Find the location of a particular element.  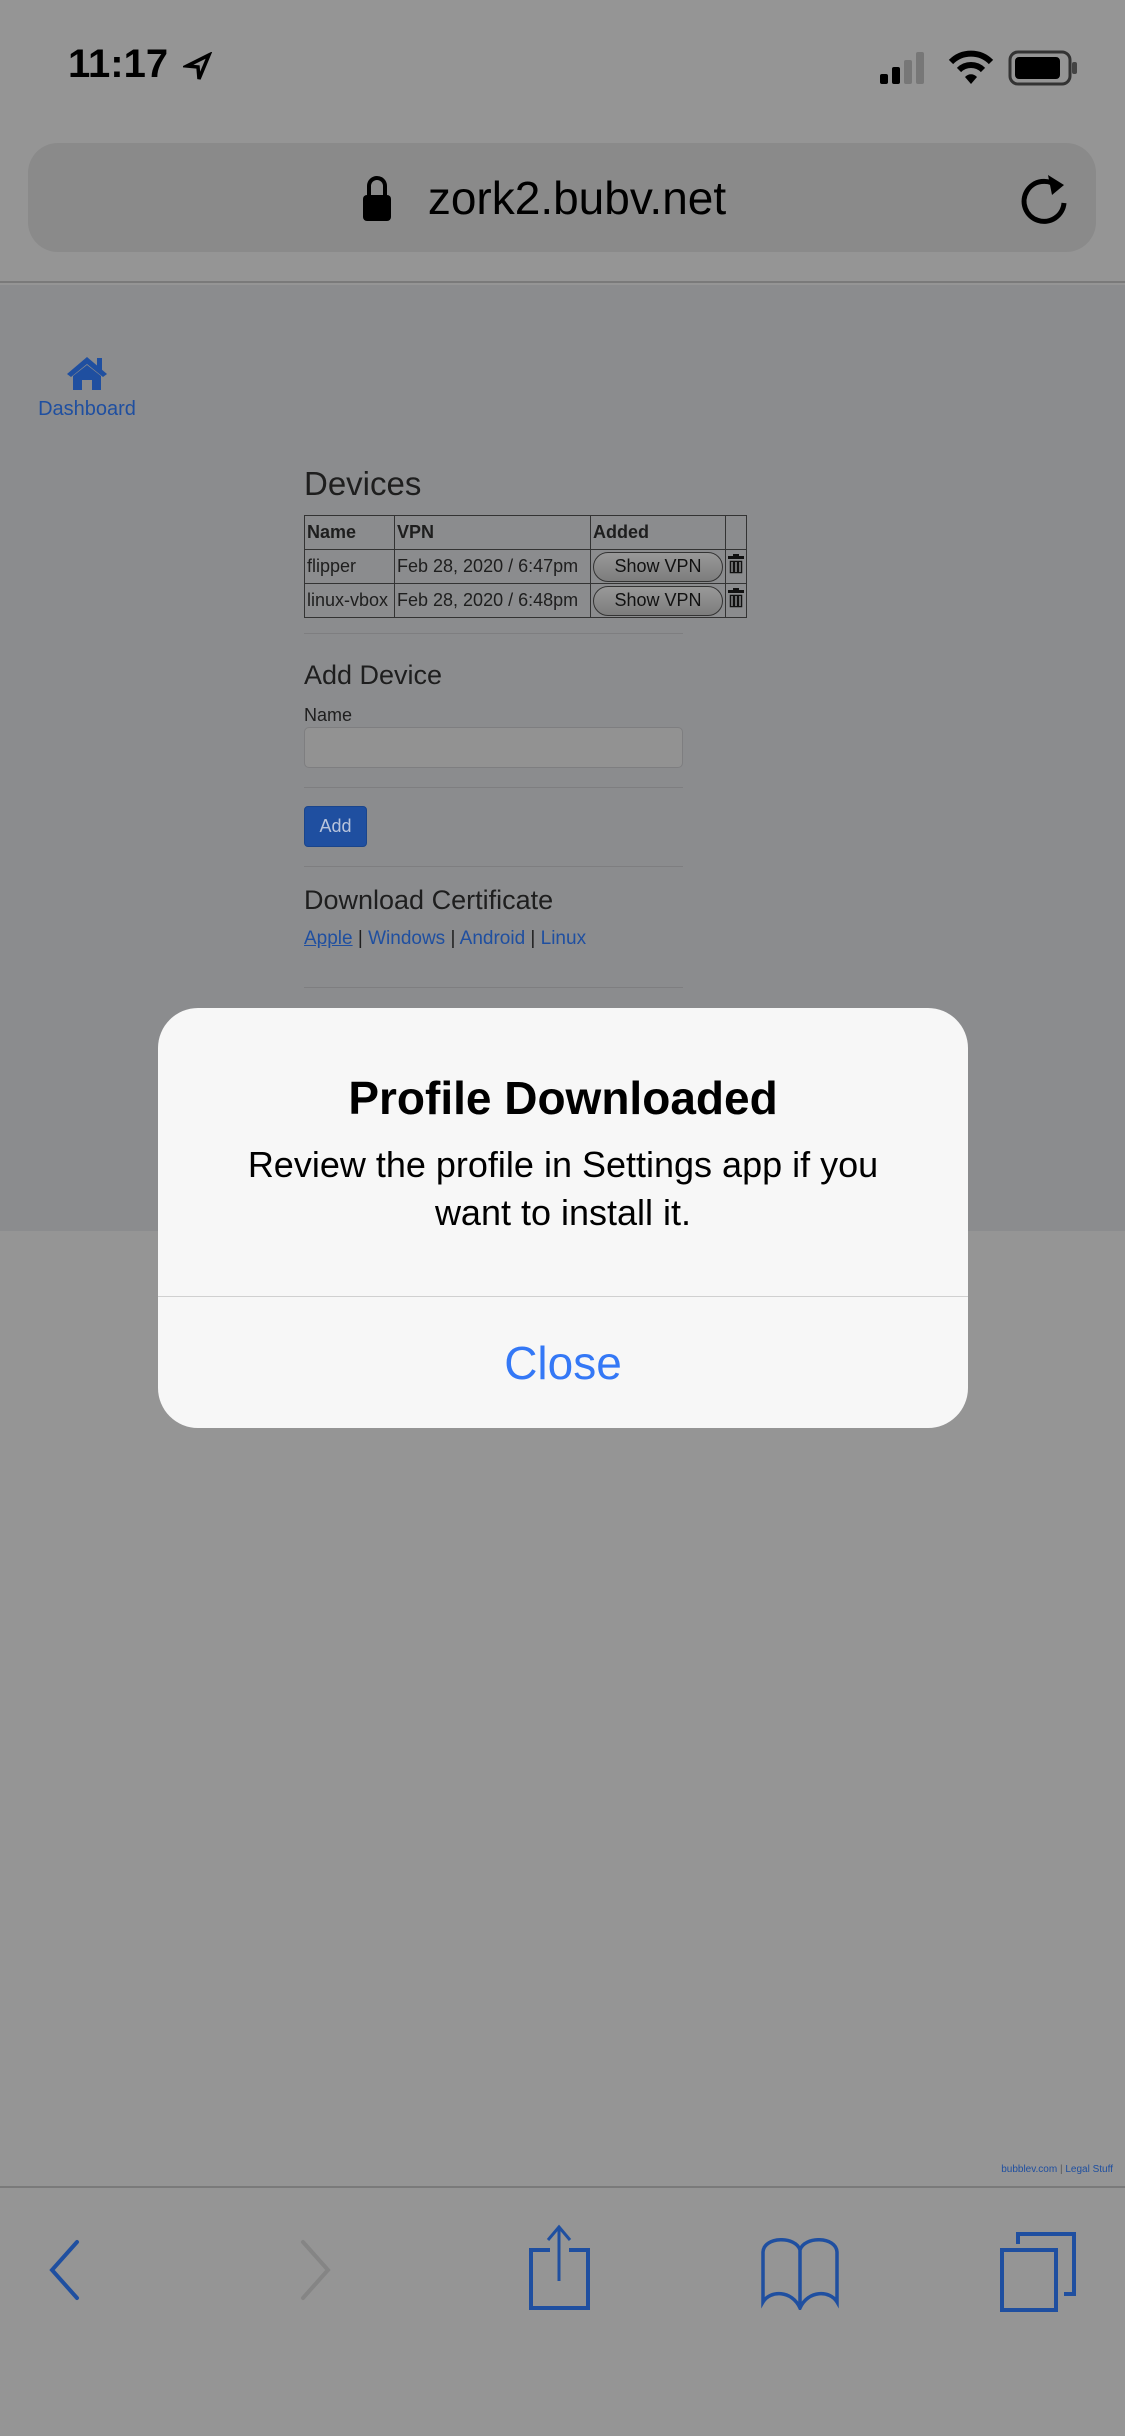

back-icon is located at coordinates (64, 2270).